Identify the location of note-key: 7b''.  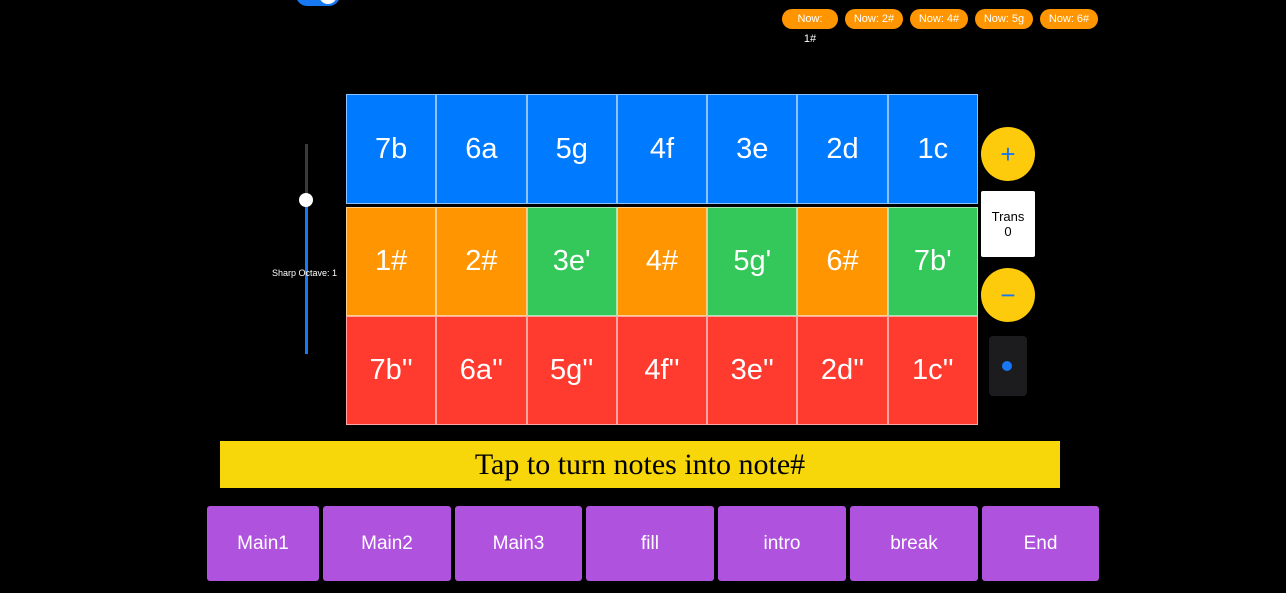
(391, 370).